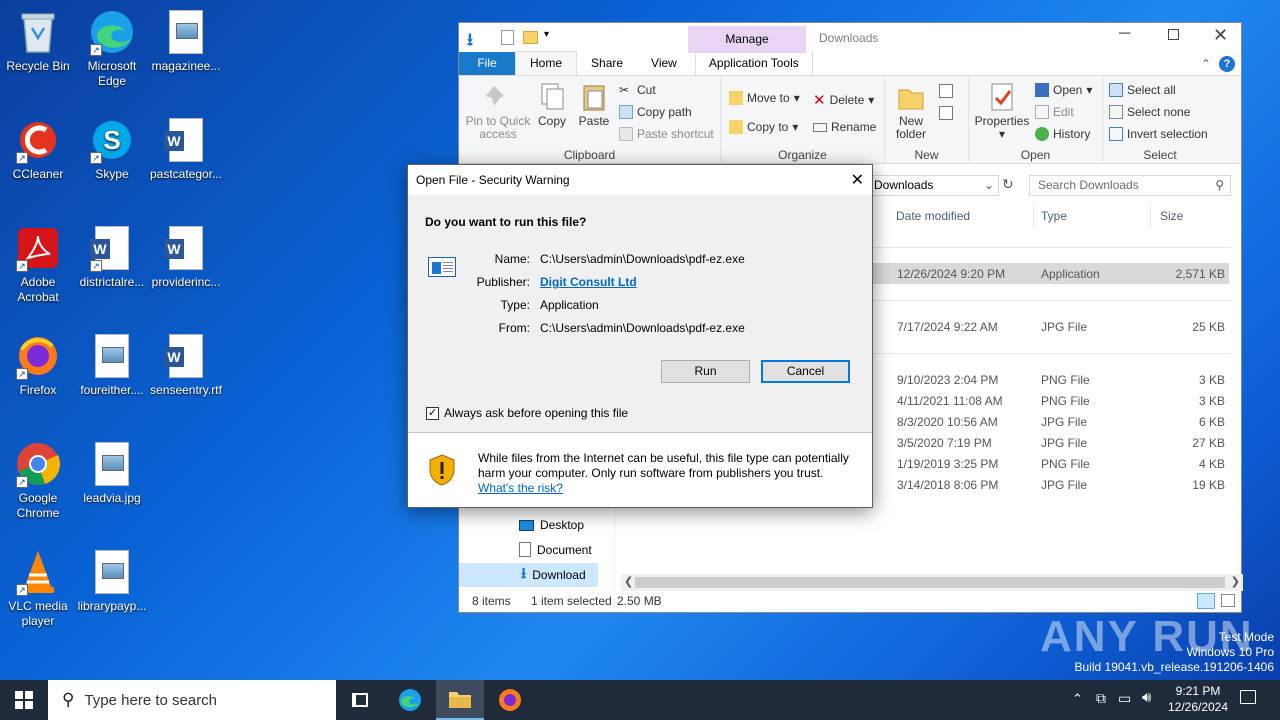 This screenshot has height=720, width=1280. I want to click on cut-button: ✂ Cut, so click(637, 90).